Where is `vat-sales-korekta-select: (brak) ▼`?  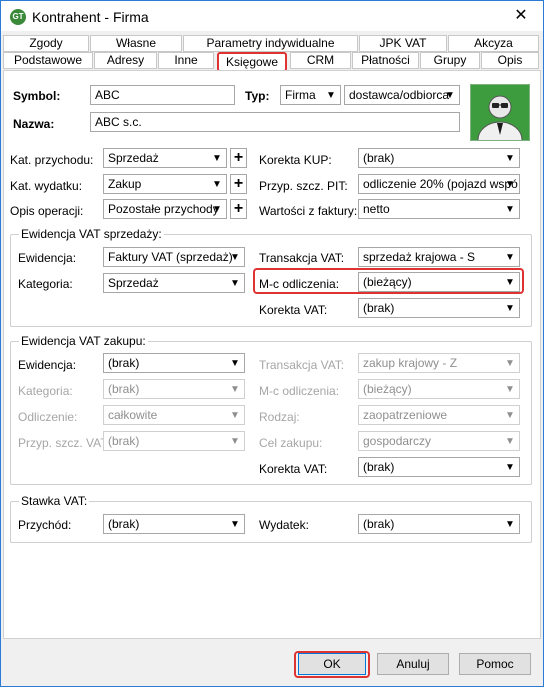
vat-sales-korekta-select: (brak) ▼ is located at coordinates (439, 308).